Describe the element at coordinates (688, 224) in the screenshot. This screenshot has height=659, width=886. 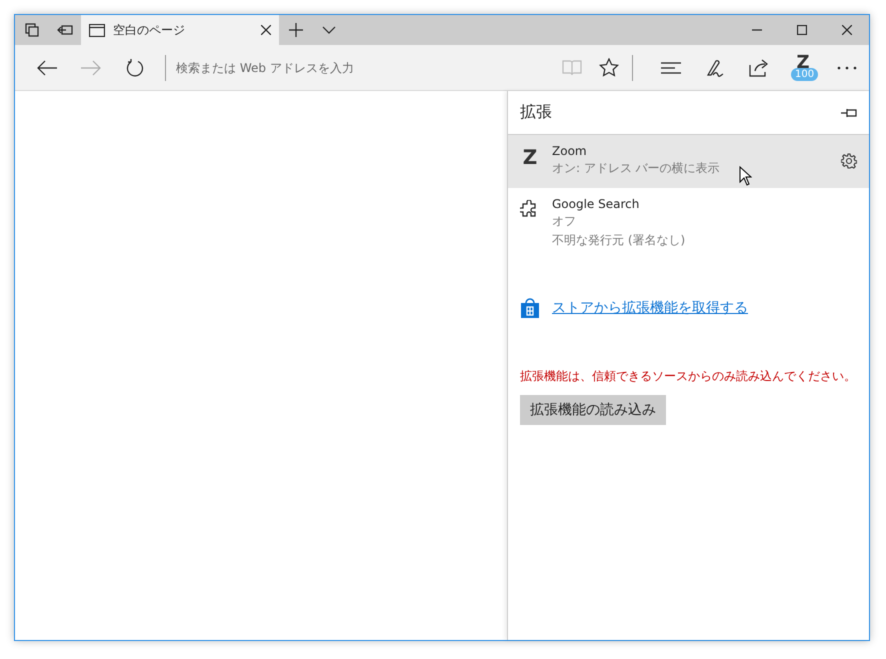
I see `extension-item: Google Search オフ 不明な発行元 (署名なし)` at that location.